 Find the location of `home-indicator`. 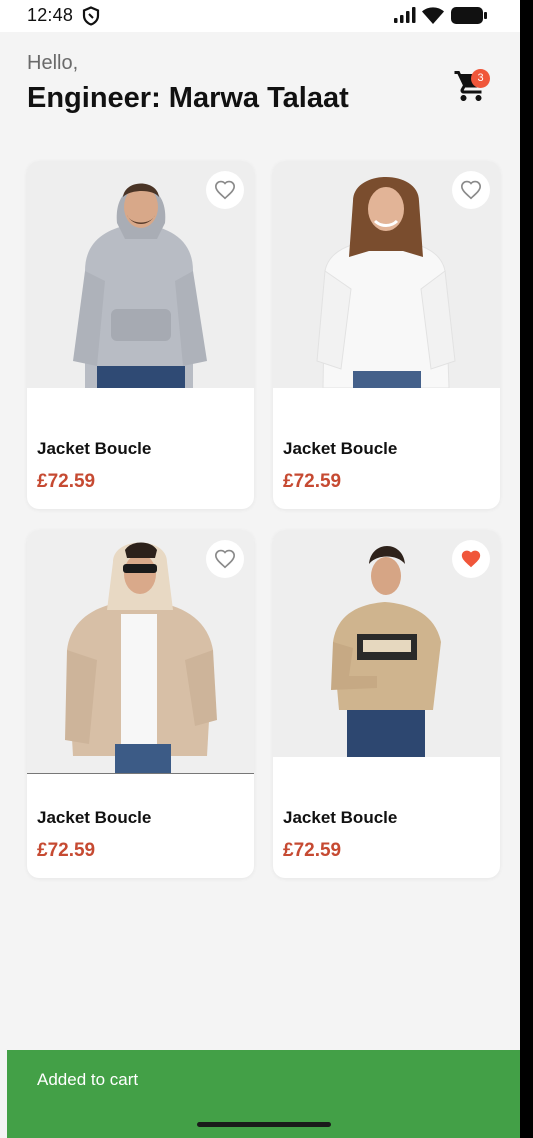

home-indicator is located at coordinates (264, 1124).